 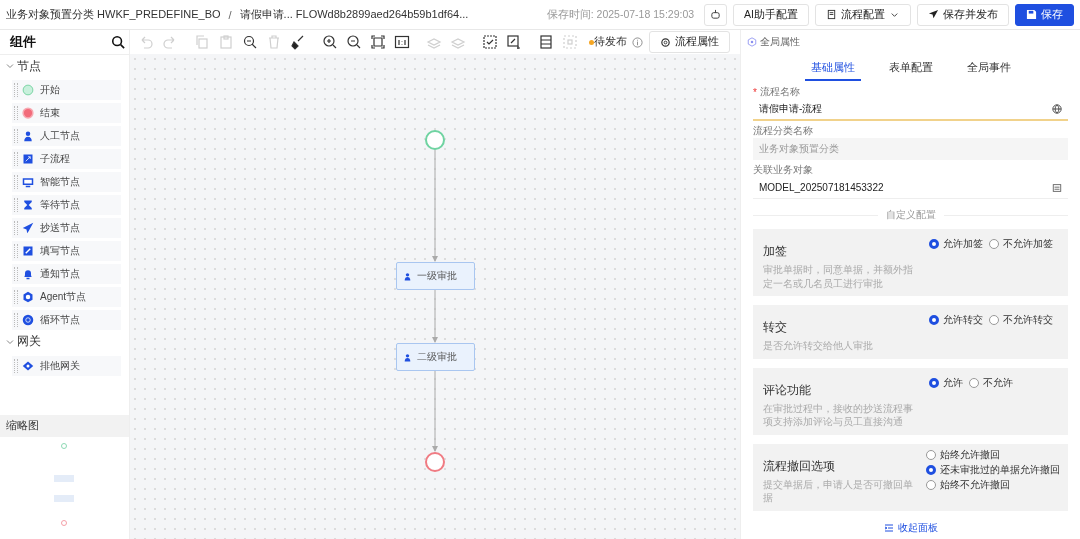 I want to click on section-header: 网关, so click(x=64, y=341).